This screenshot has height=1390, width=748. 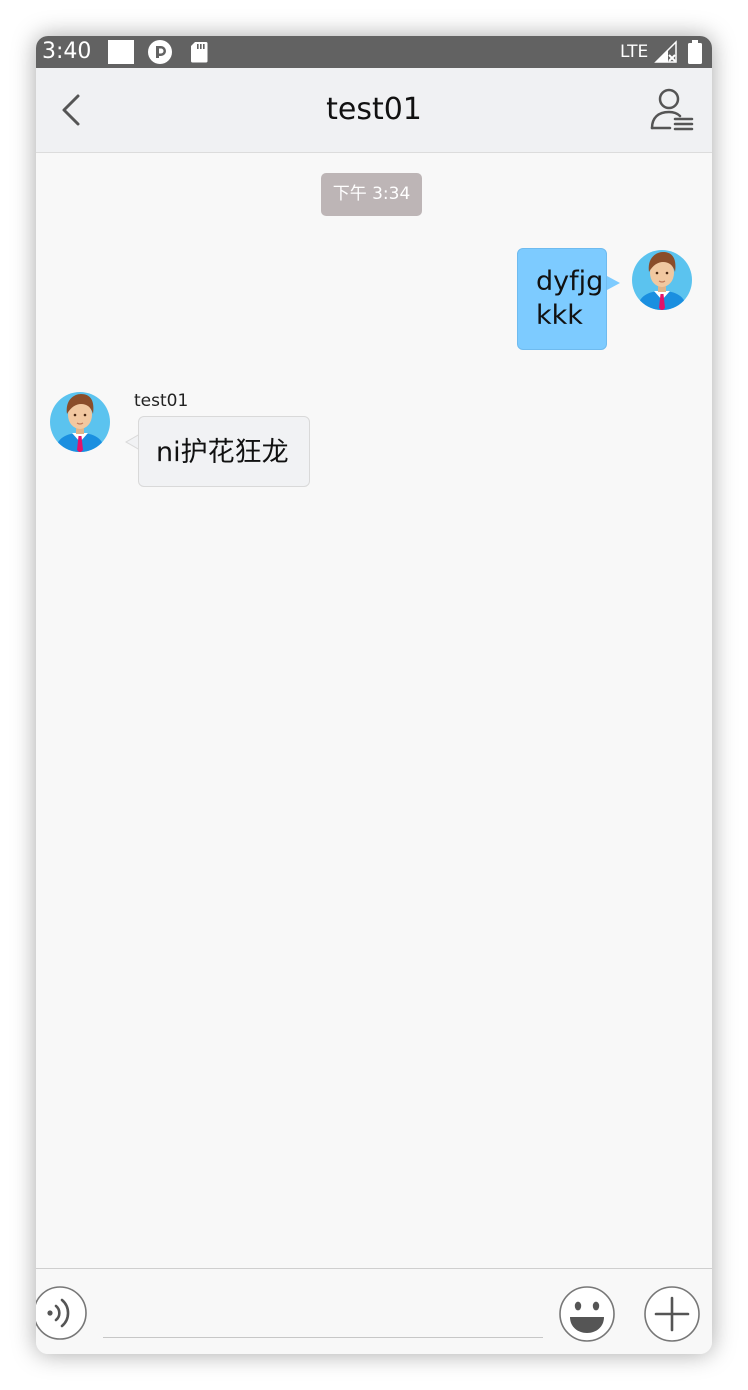 I want to click on my-avatar, so click(x=662, y=278).